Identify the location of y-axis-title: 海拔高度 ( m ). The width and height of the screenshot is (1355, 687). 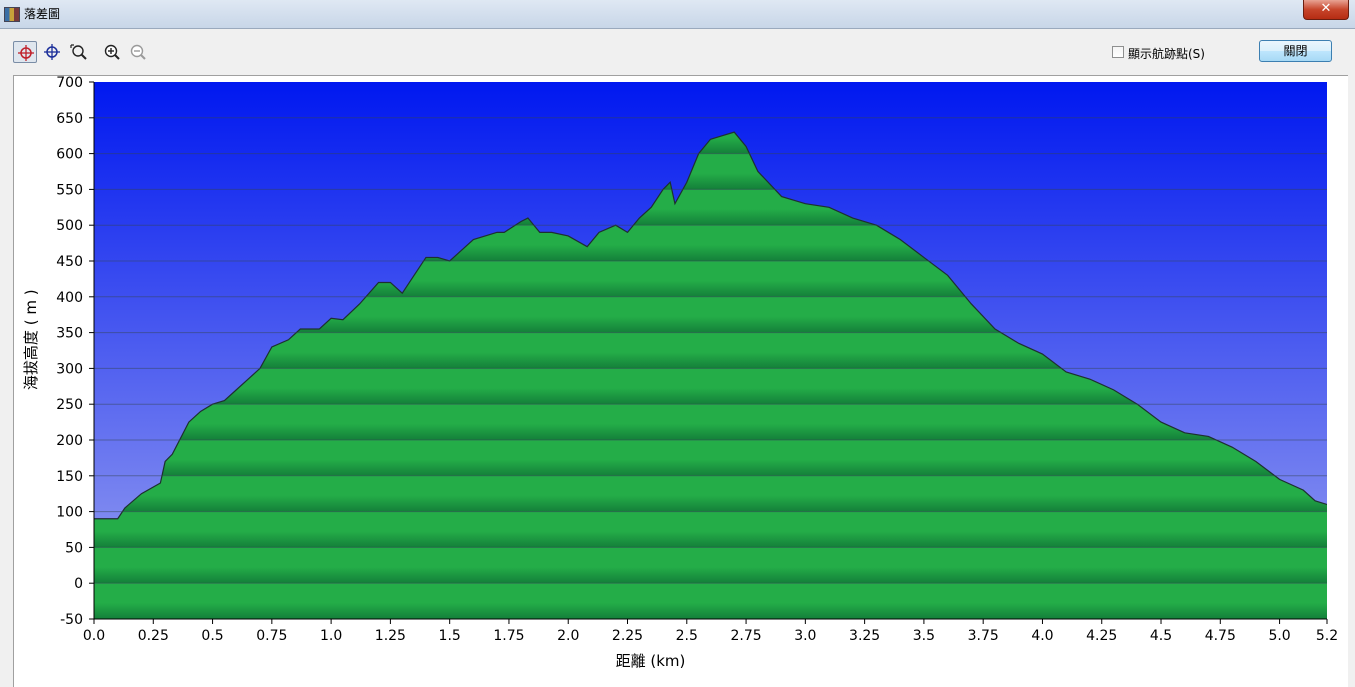
(31, 339).